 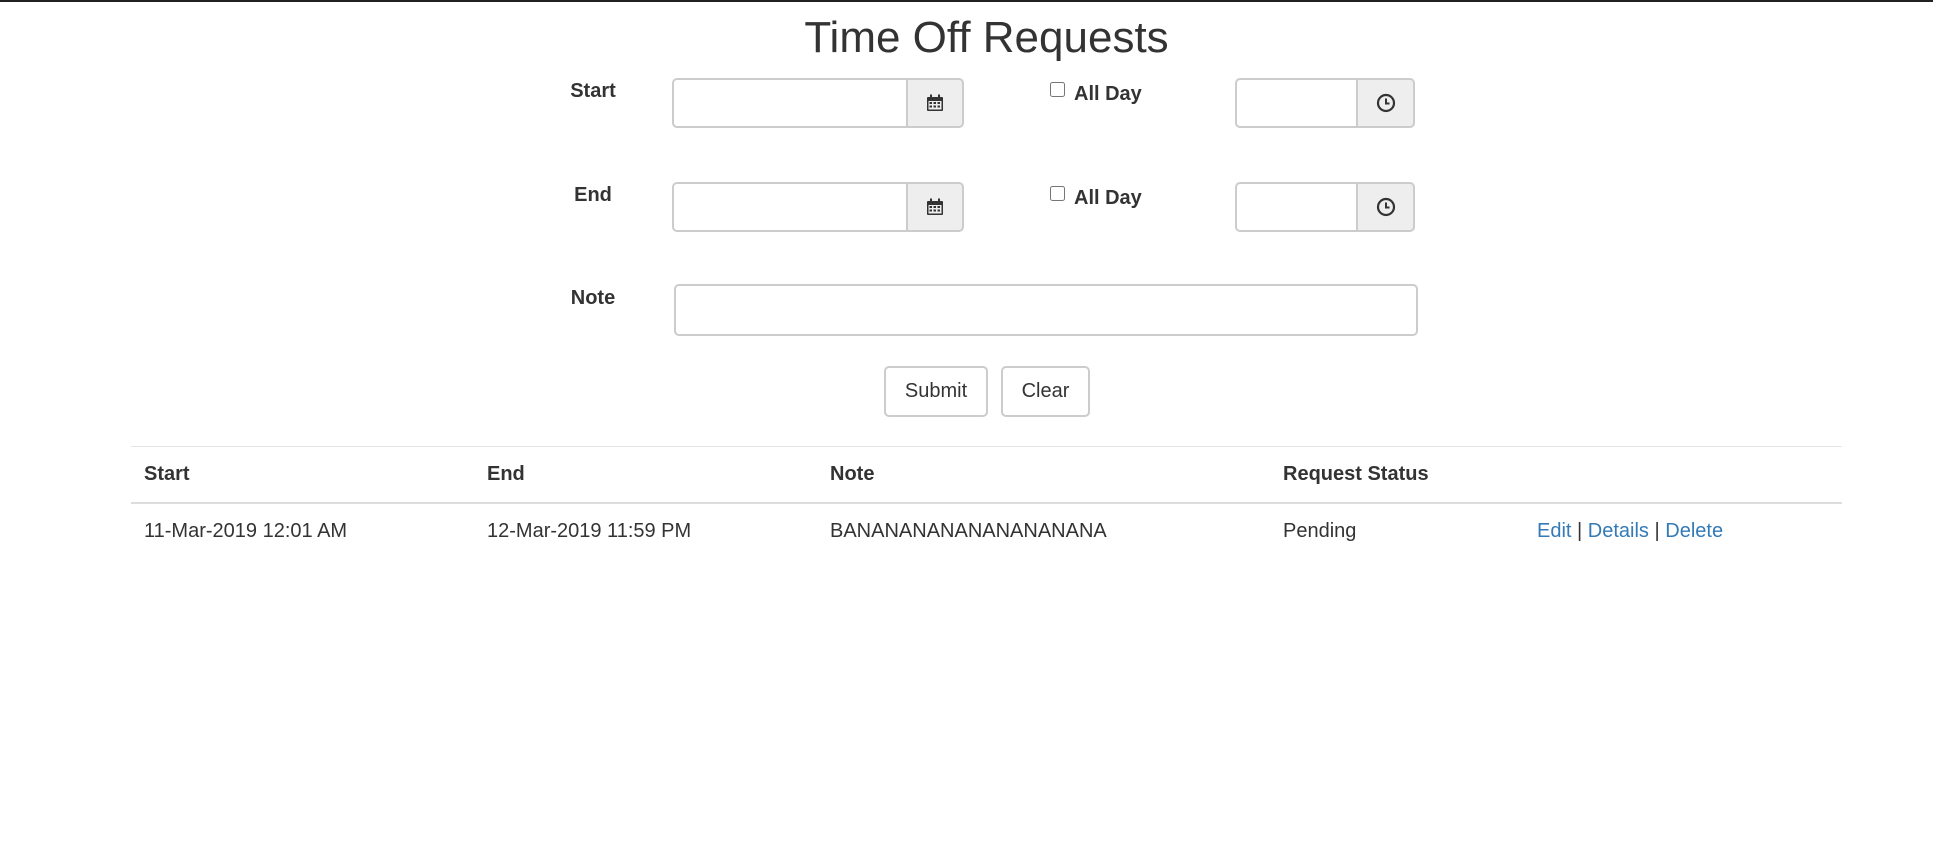 I want to click on submit-button: Submit, so click(x=936, y=391).